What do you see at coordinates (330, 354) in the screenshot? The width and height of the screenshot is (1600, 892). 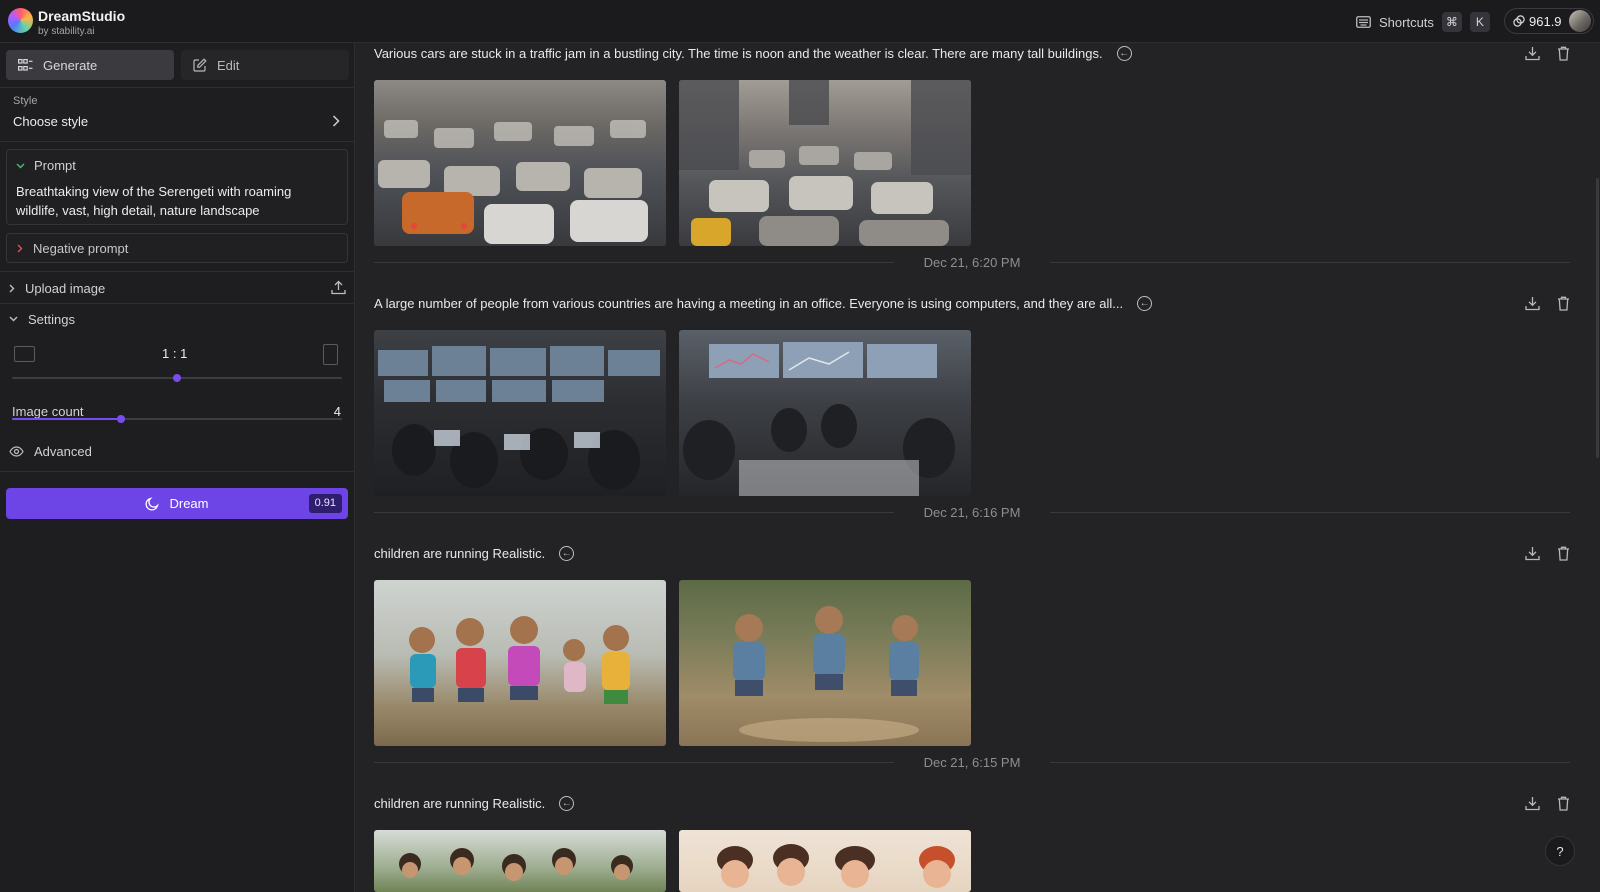 I see `portrait-ratio-icon` at bounding box center [330, 354].